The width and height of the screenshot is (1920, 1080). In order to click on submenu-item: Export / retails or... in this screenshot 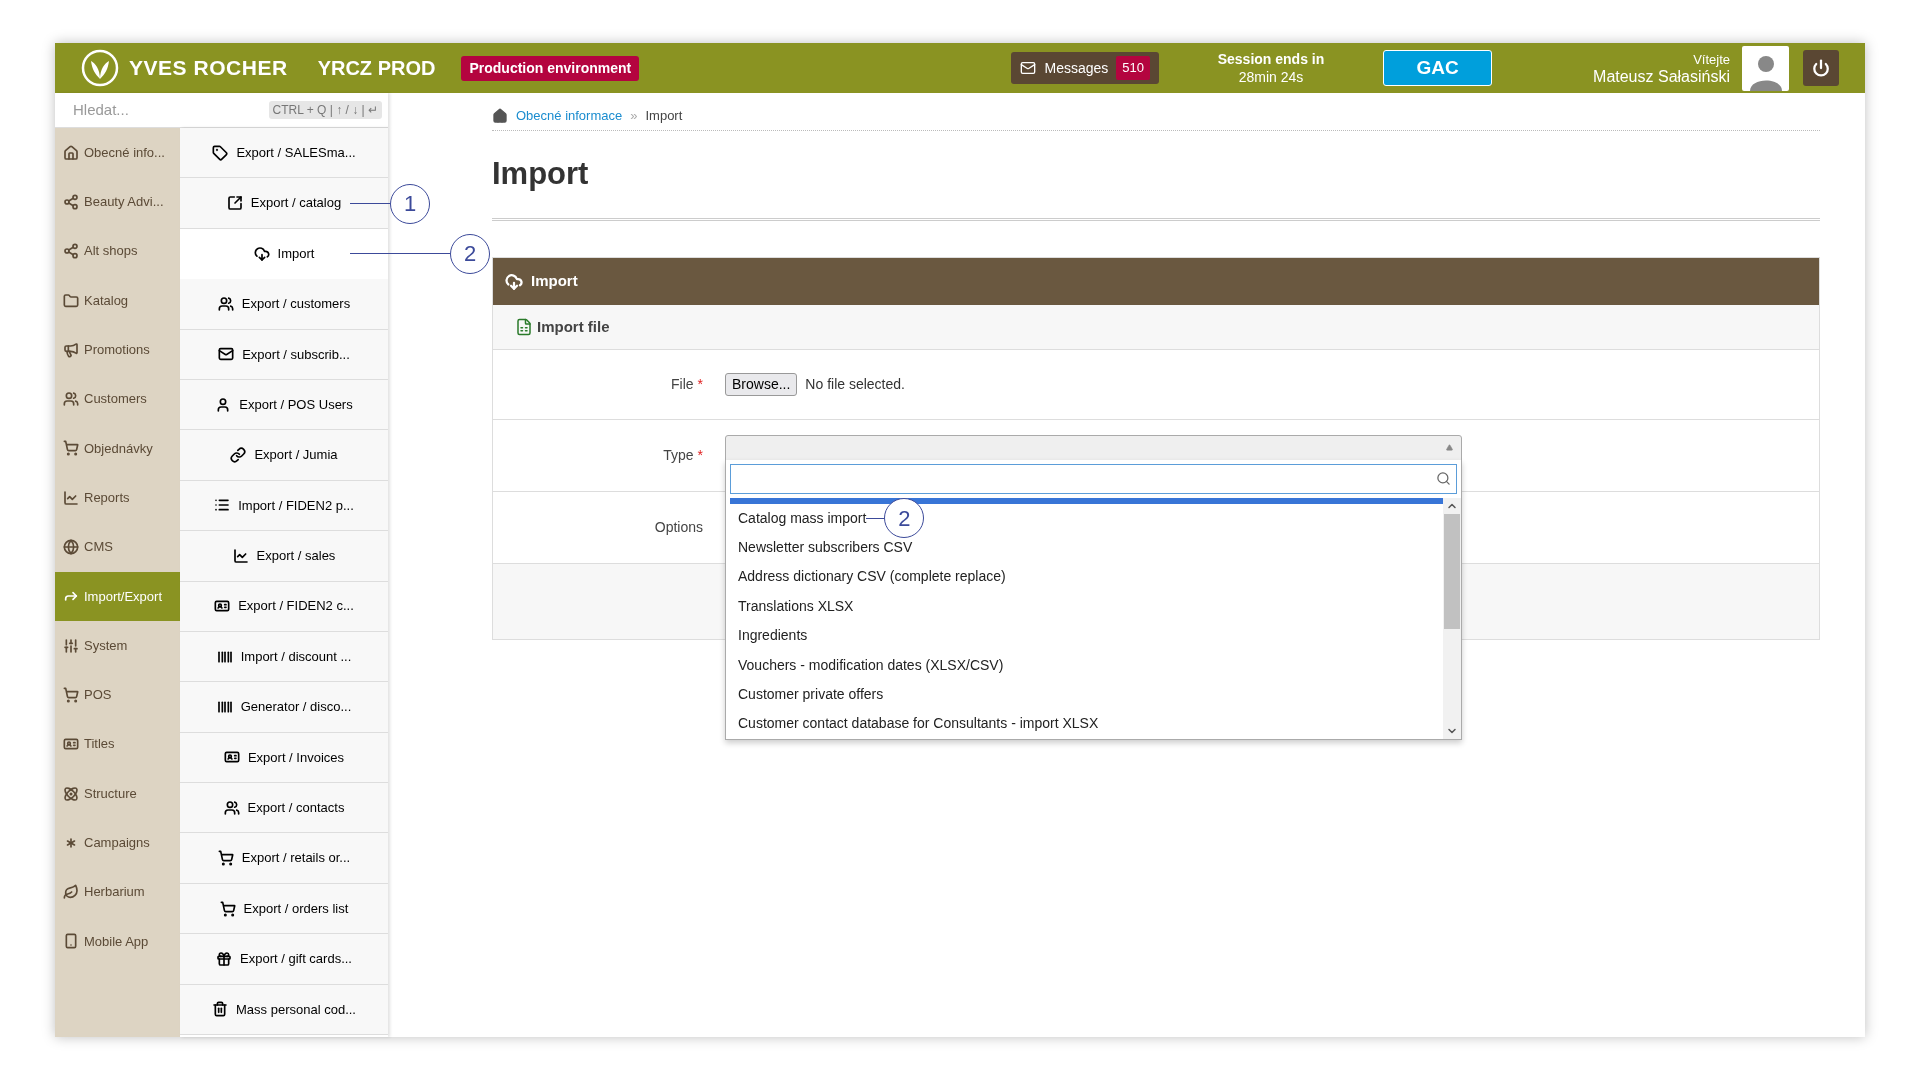, I will do `click(284, 858)`.